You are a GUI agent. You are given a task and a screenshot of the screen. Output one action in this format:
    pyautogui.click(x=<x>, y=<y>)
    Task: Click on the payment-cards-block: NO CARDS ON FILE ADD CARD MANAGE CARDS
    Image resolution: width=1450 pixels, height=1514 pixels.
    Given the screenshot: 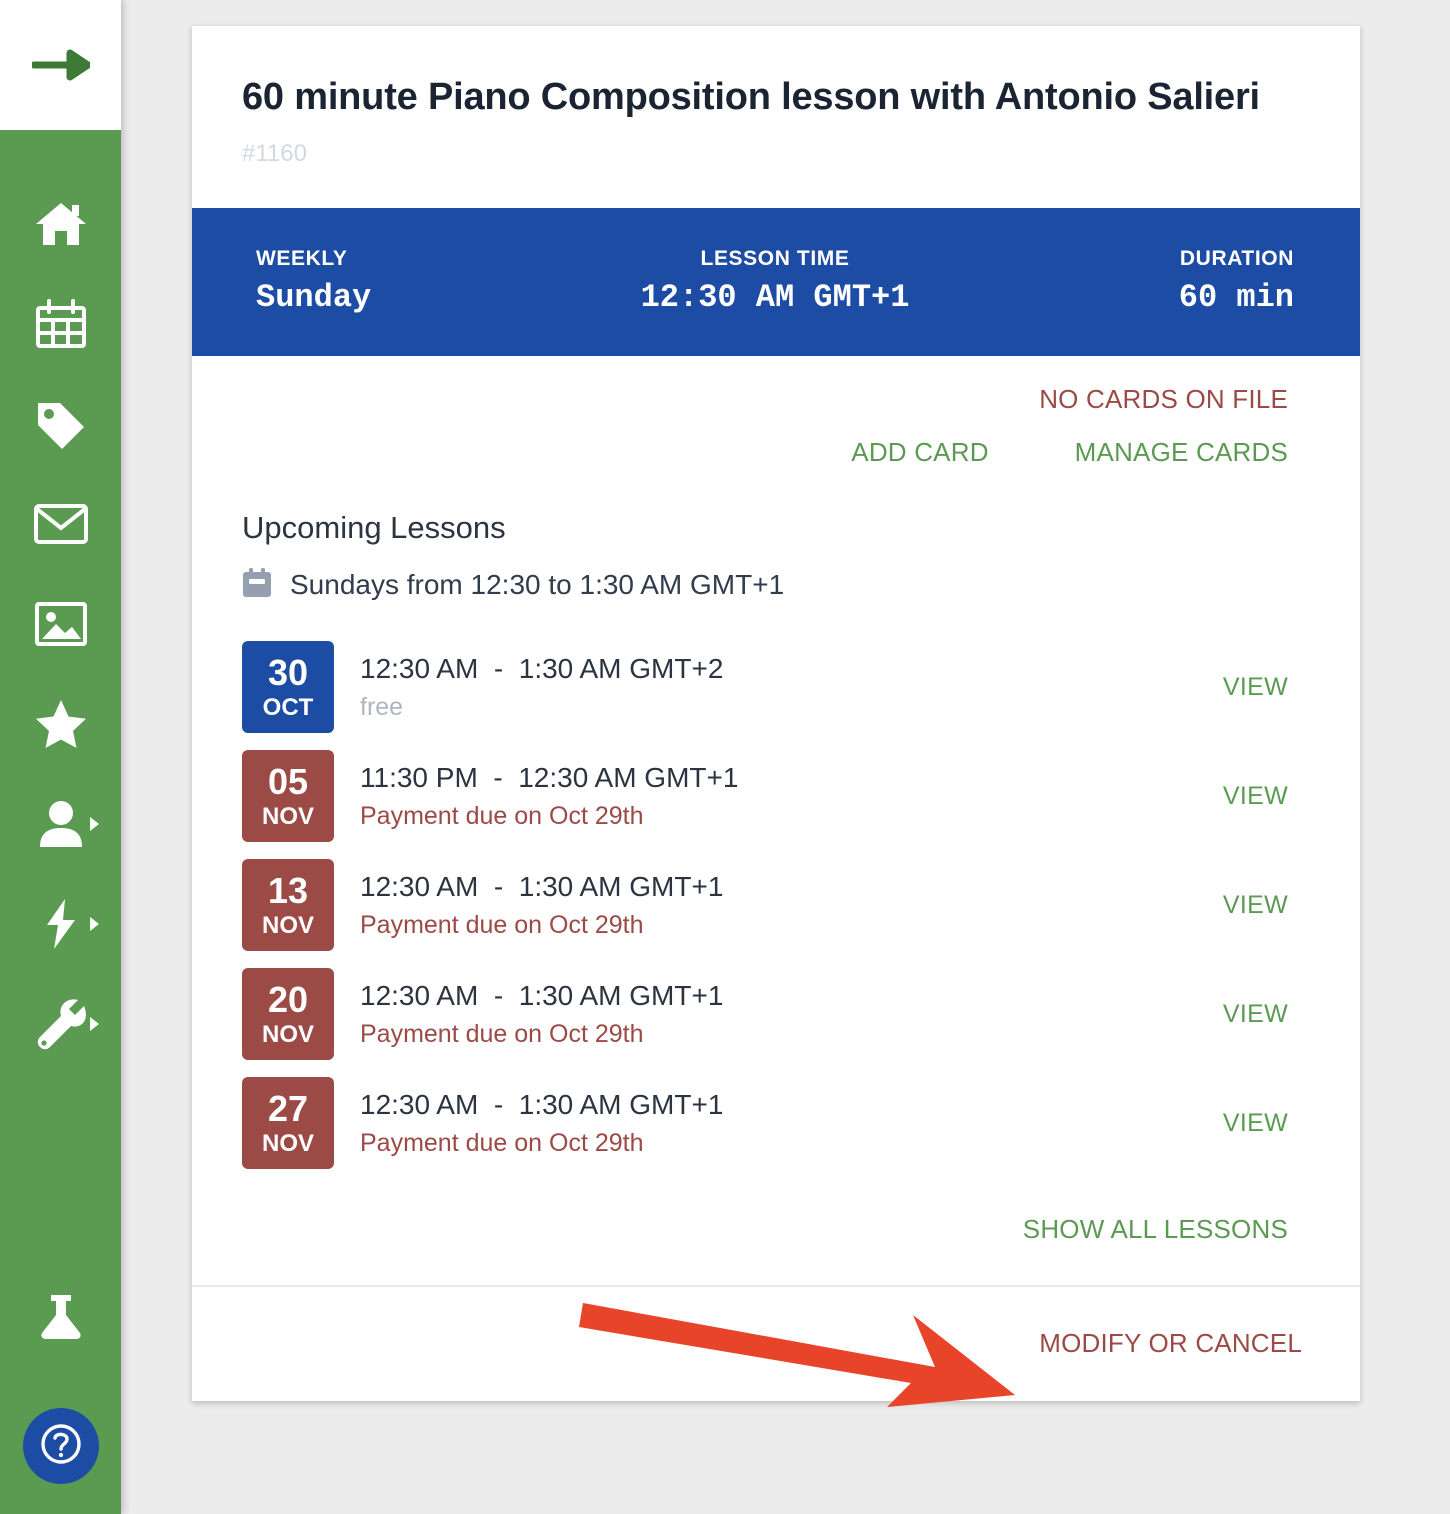 What is the action you would take?
    pyautogui.click(x=776, y=417)
    